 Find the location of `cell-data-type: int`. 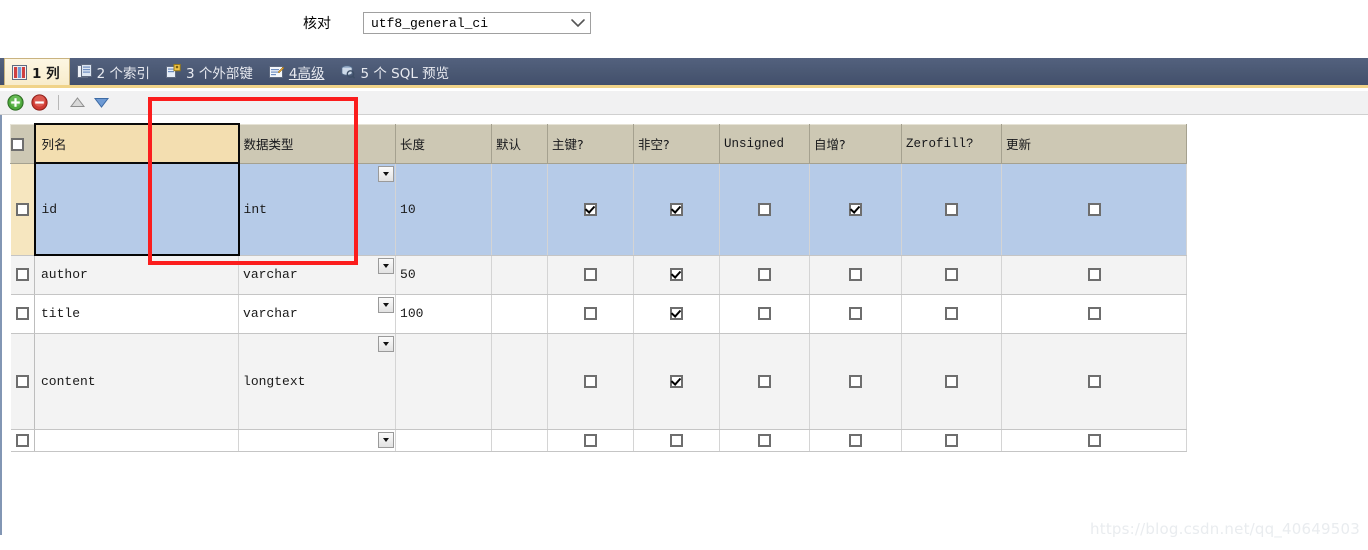

cell-data-type: int is located at coordinates (317, 209).